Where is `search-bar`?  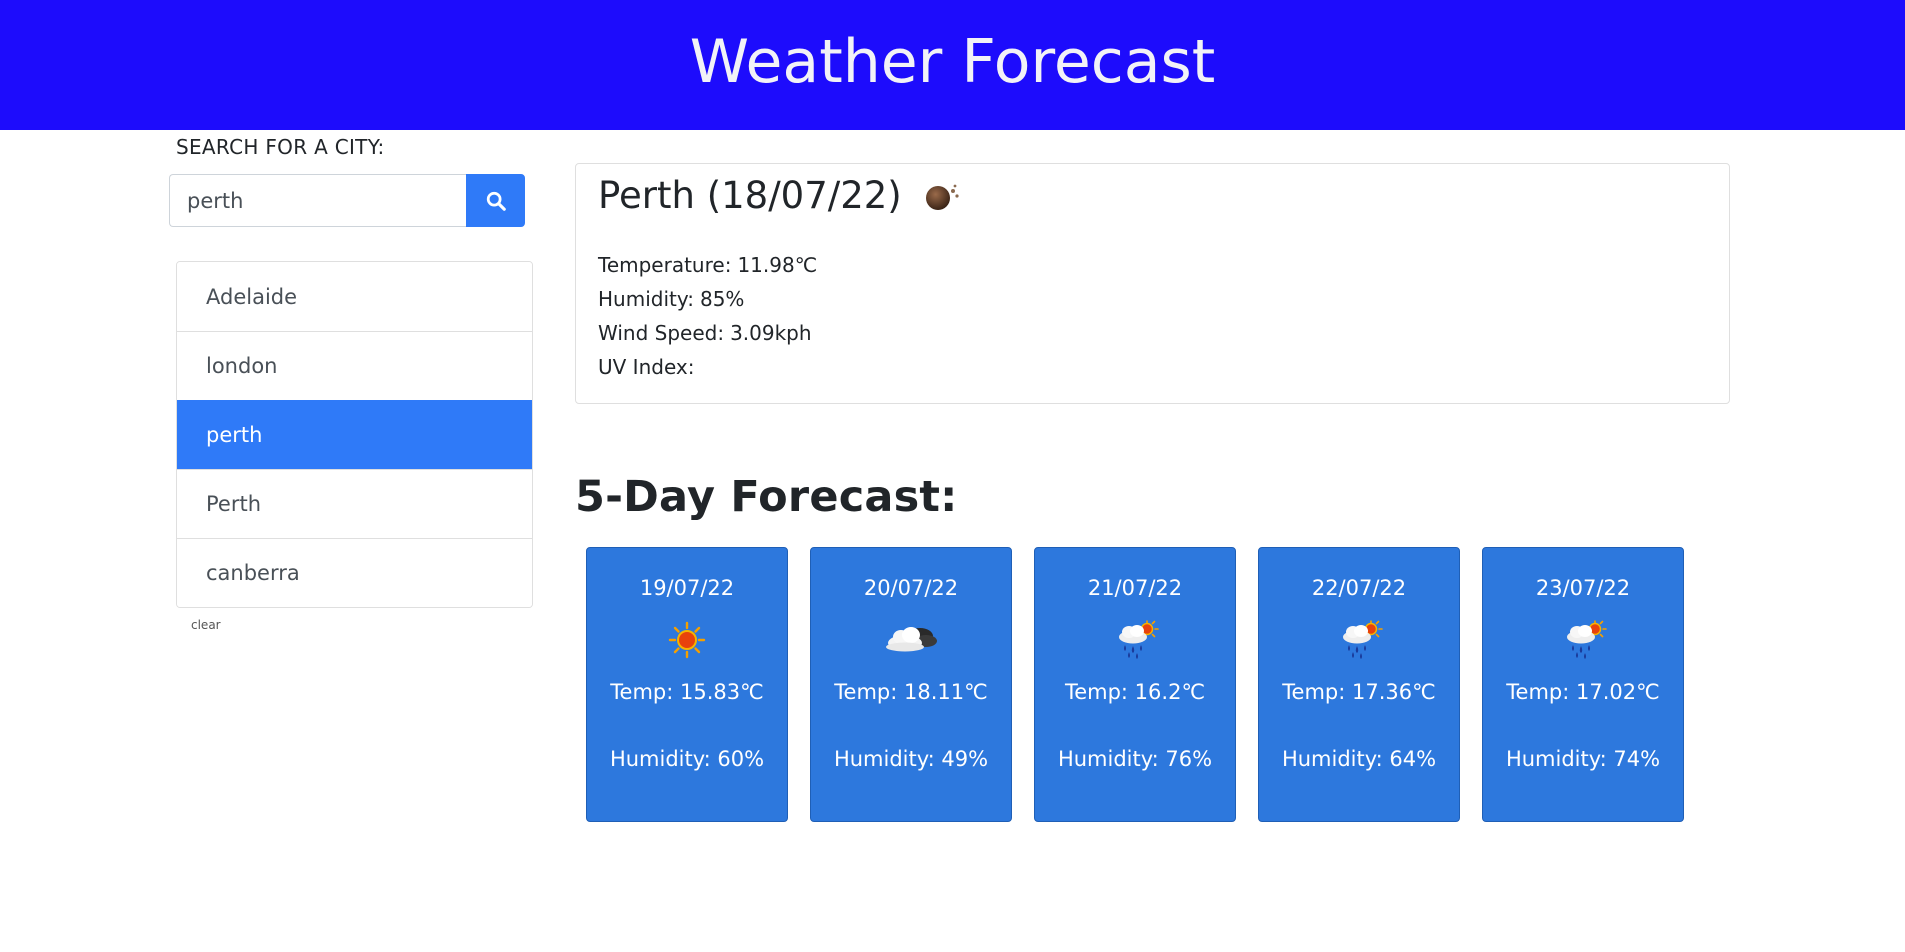
search-bar is located at coordinates (347, 200).